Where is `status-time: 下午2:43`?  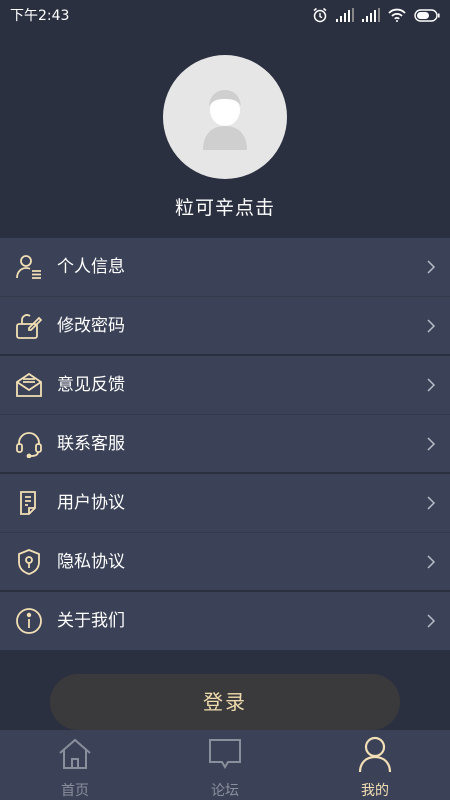 status-time: 下午2:43 is located at coordinates (40, 16).